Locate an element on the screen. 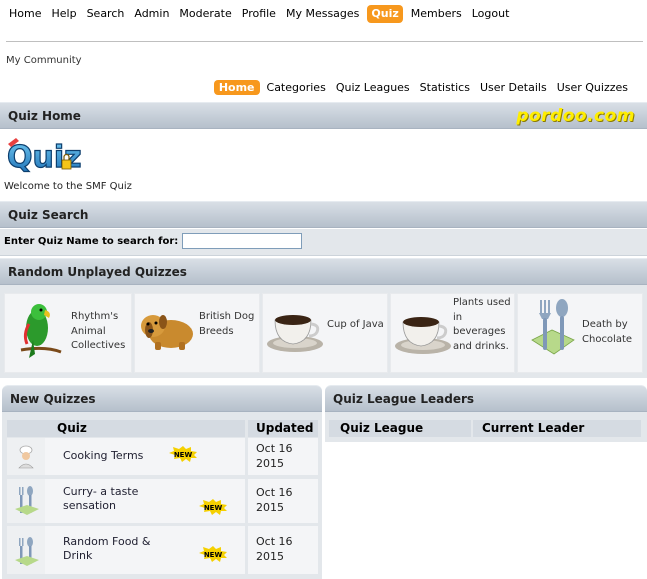 The height and width of the screenshot is (579, 647). quiz-name-link: Cooking Terms is located at coordinates (103, 456).